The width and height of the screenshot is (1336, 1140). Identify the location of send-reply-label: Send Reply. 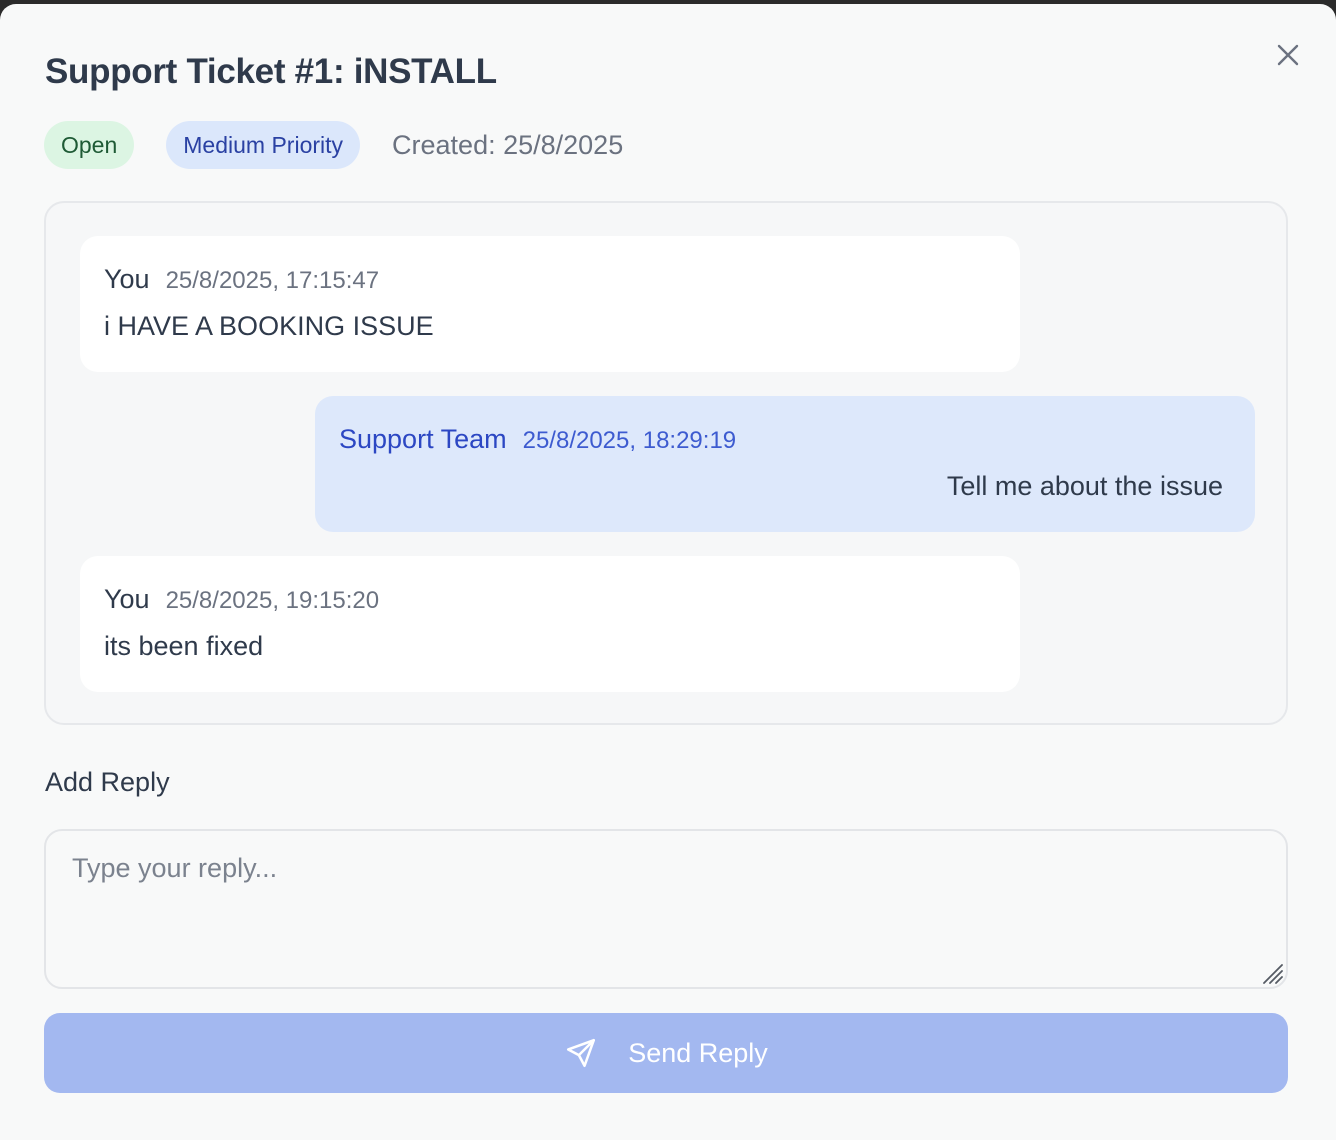
(698, 1052).